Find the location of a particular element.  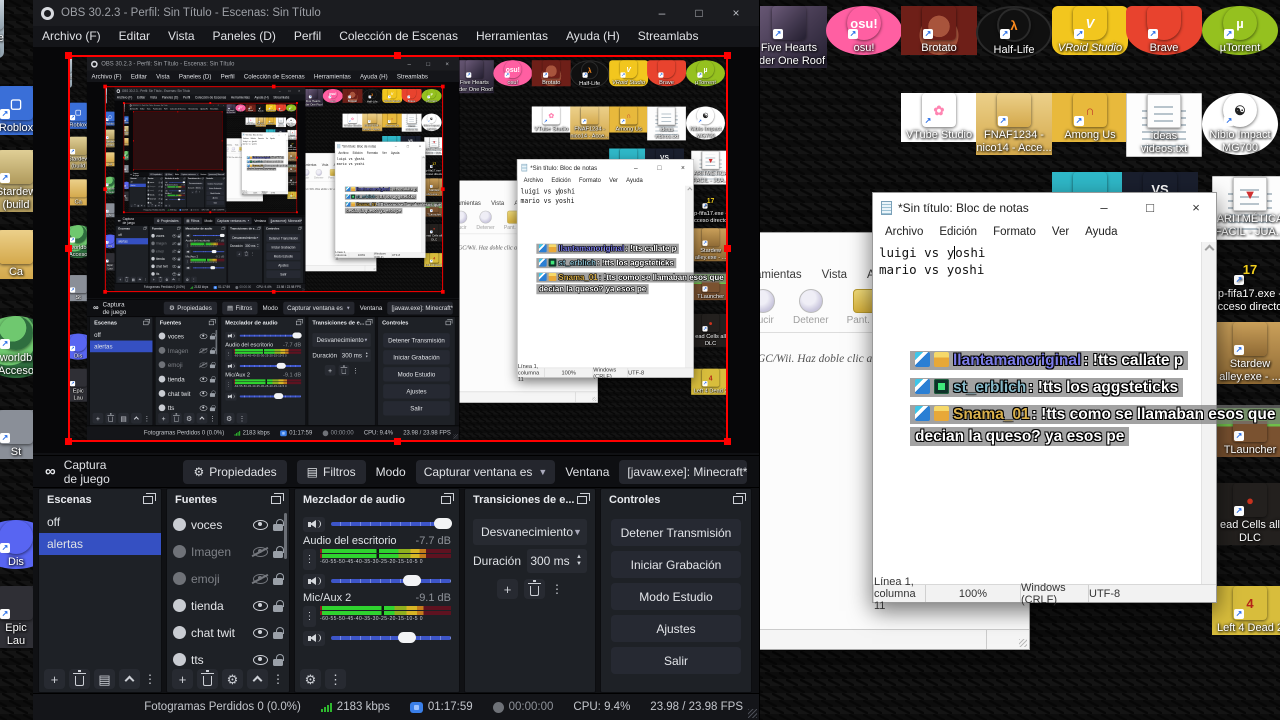

close-button: × is located at coordinates (1196, 208).